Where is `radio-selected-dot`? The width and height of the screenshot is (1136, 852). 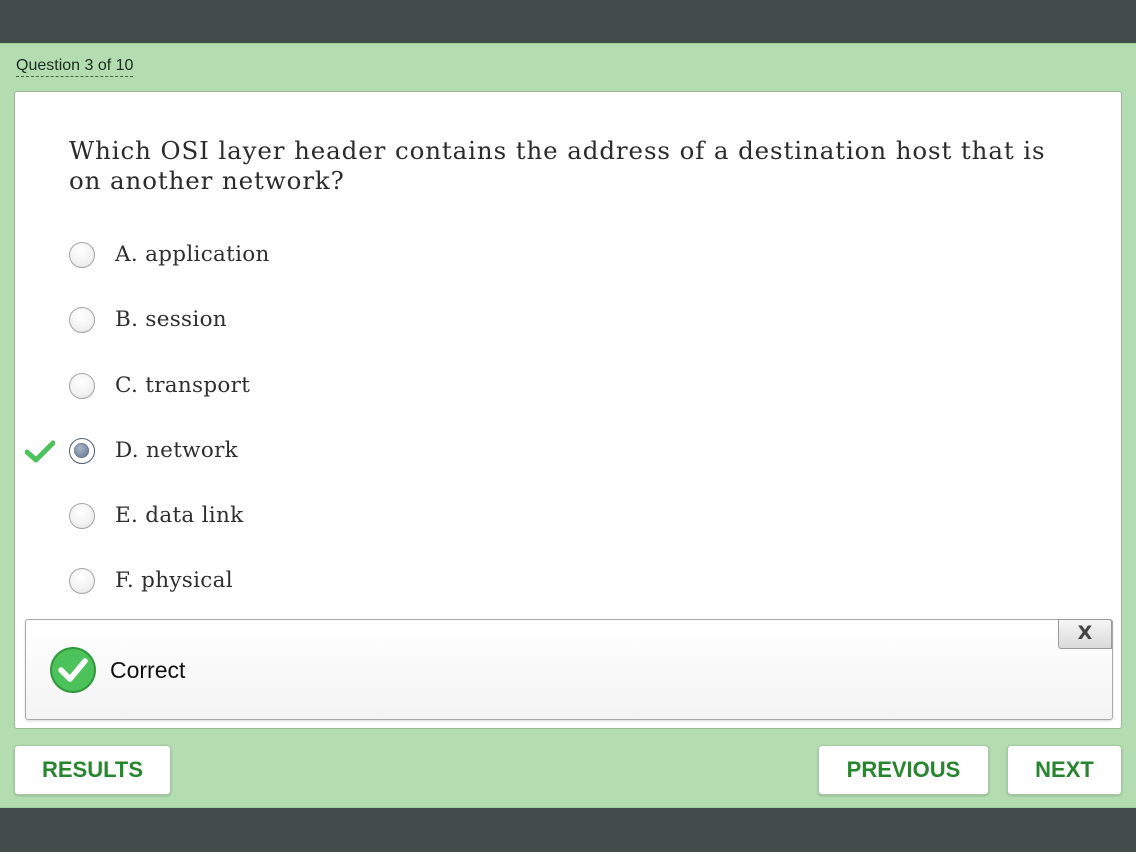
radio-selected-dot is located at coordinates (81, 450).